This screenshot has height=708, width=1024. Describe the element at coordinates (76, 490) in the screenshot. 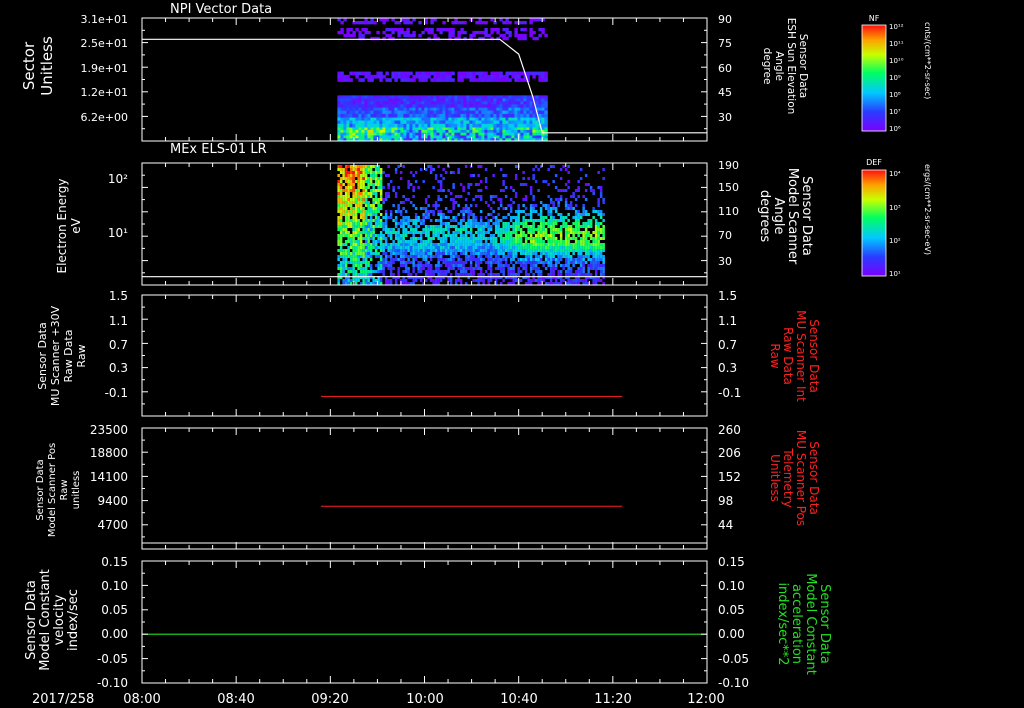

I see `svg-text: unitless` at that location.